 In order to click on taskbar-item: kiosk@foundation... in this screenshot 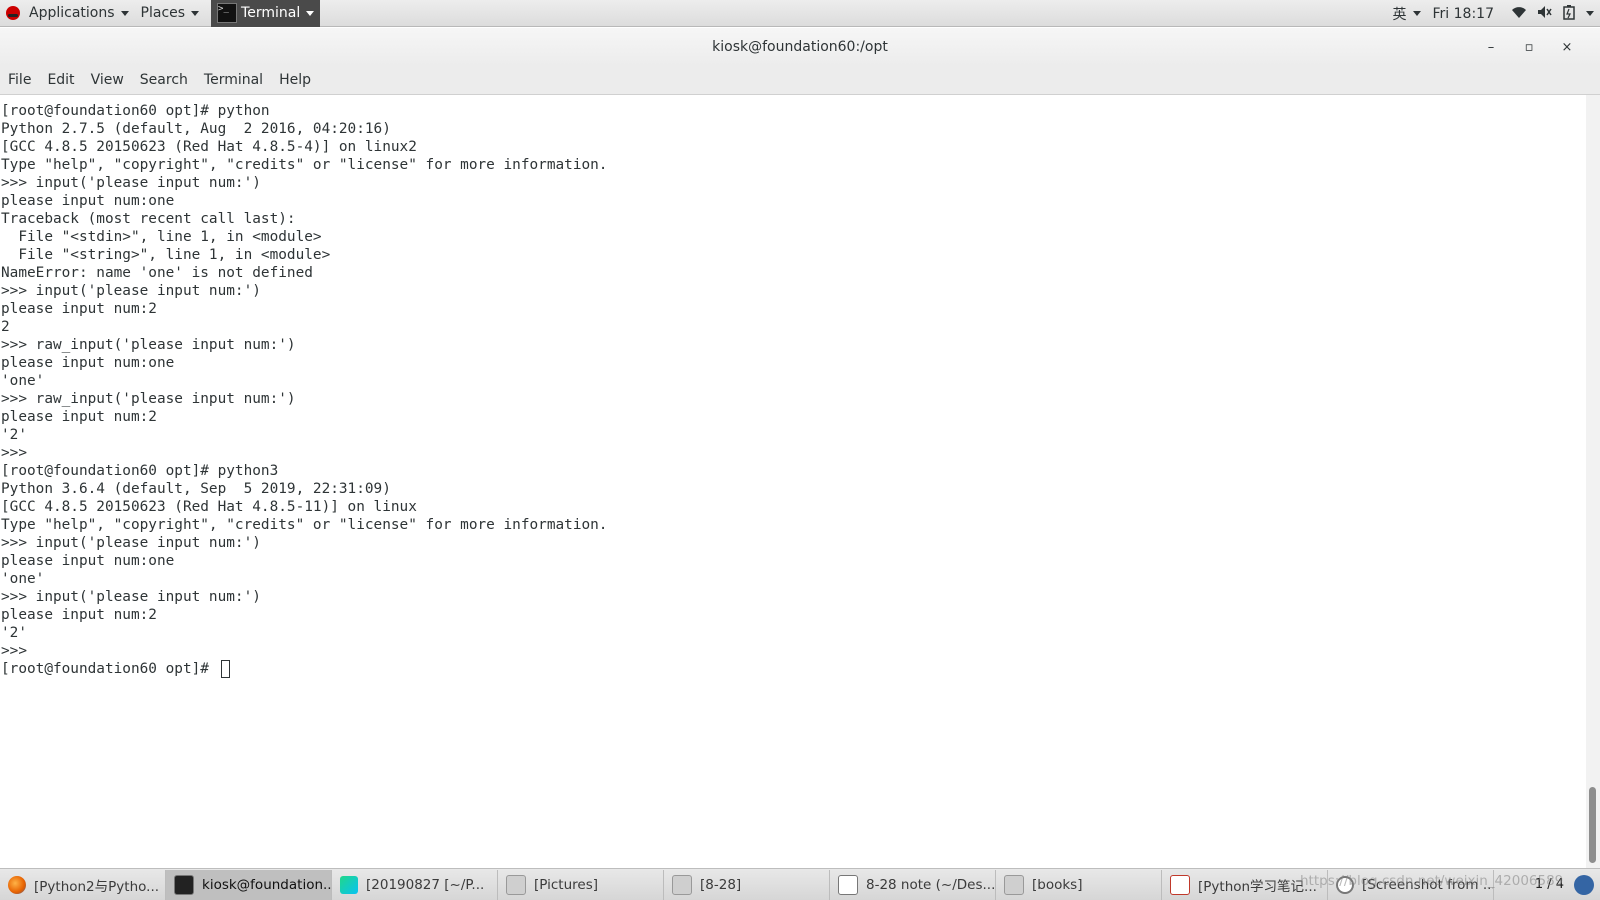, I will do `click(249, 884)`.